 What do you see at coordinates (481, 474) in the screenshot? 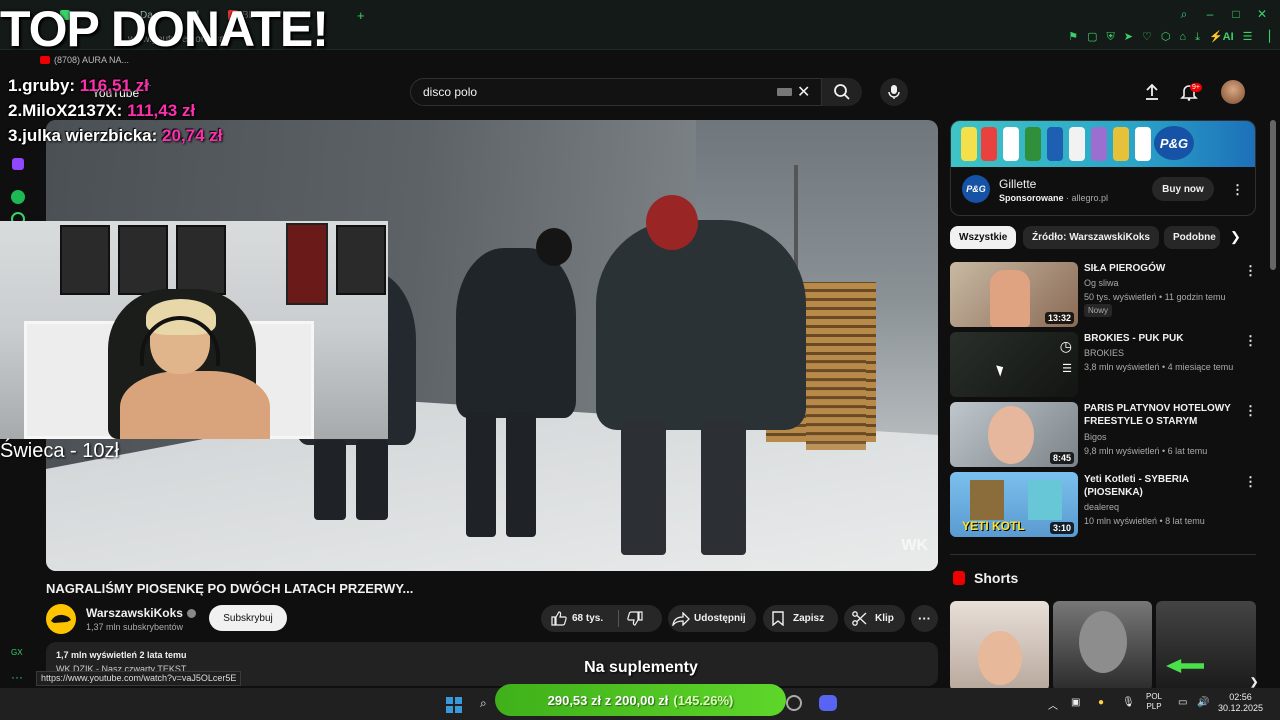
I see `video-person-leg` at bounding box center [481, 474].